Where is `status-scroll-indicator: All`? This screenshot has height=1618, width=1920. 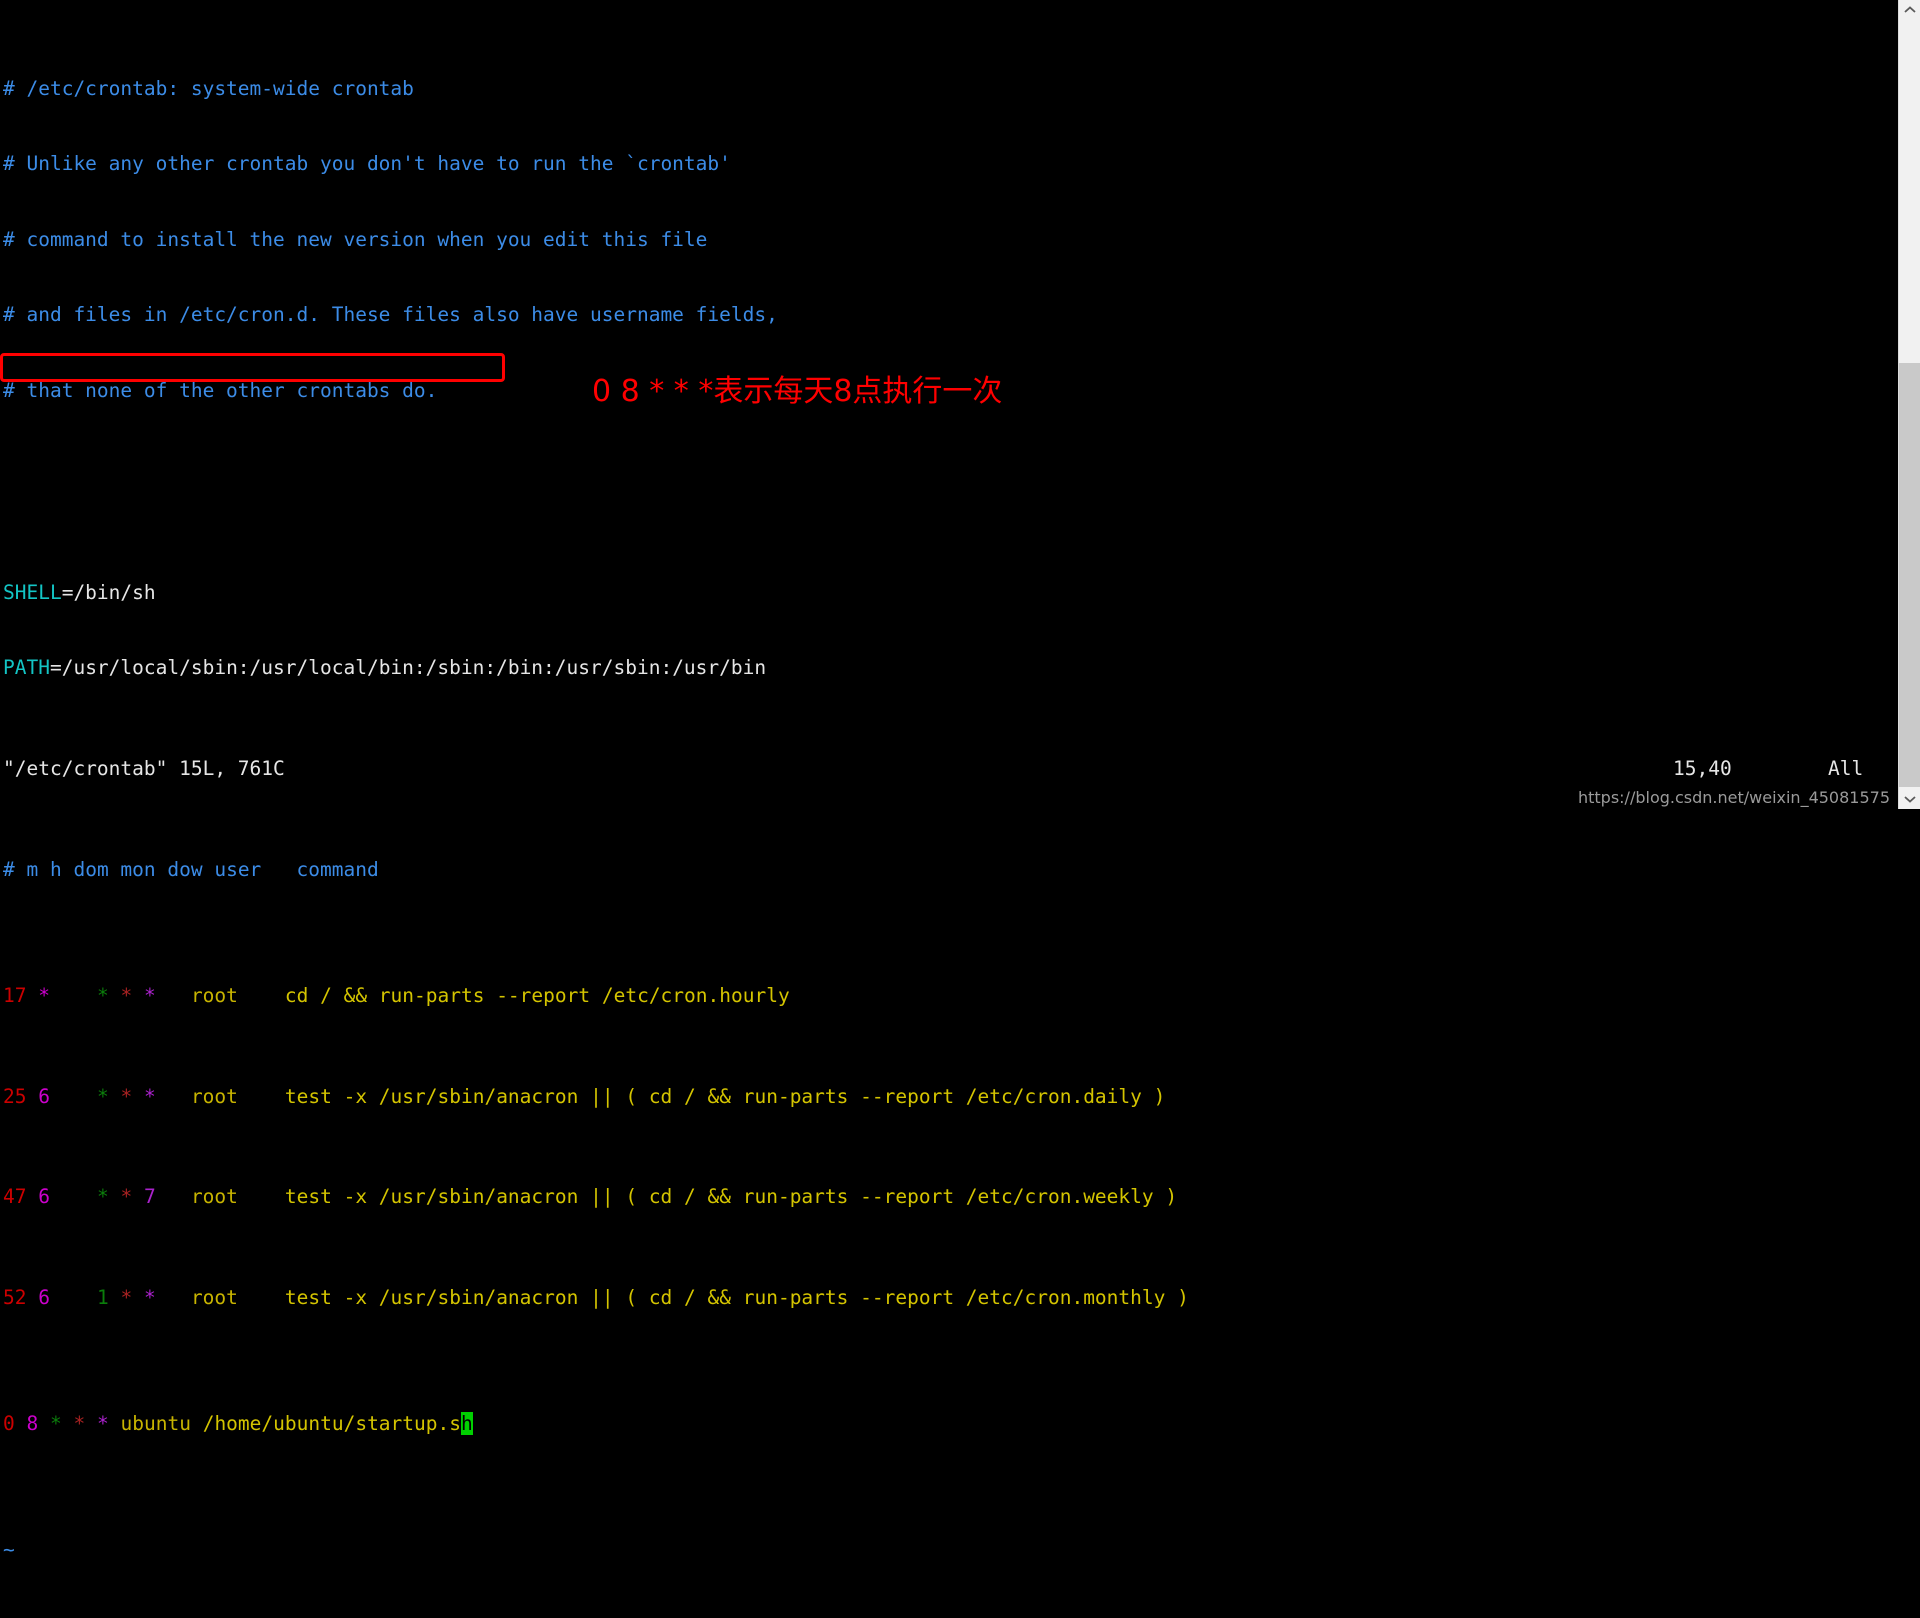 status-scroll-indicator: All is located at coordinates (1846, 768).